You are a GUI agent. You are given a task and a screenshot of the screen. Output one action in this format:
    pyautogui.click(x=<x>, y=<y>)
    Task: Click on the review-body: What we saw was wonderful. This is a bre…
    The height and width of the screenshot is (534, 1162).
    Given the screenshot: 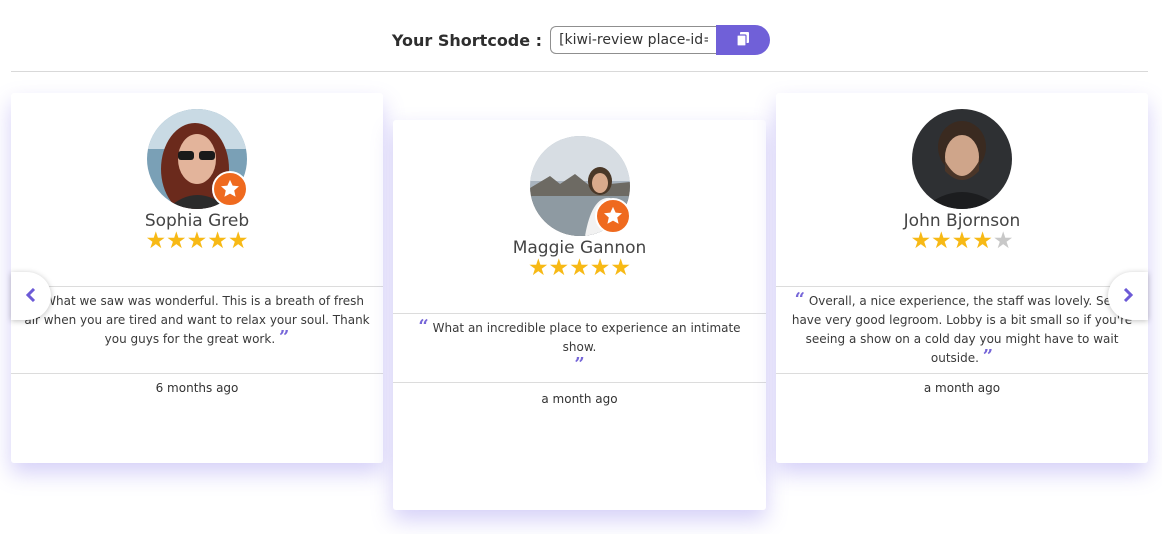 What is the action you would take?
    pyautogui.click(x=197, y=320)
    